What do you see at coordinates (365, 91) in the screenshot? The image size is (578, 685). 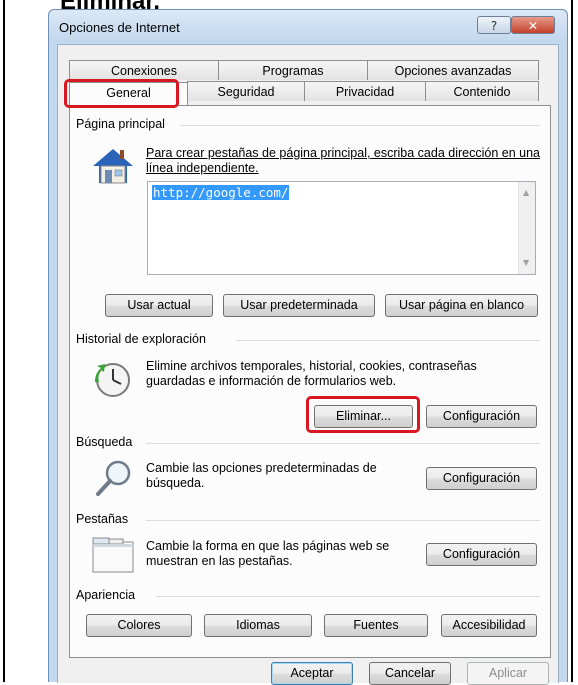 I see `tab-privacy: Privacidad` at bounding box center [365, 91].